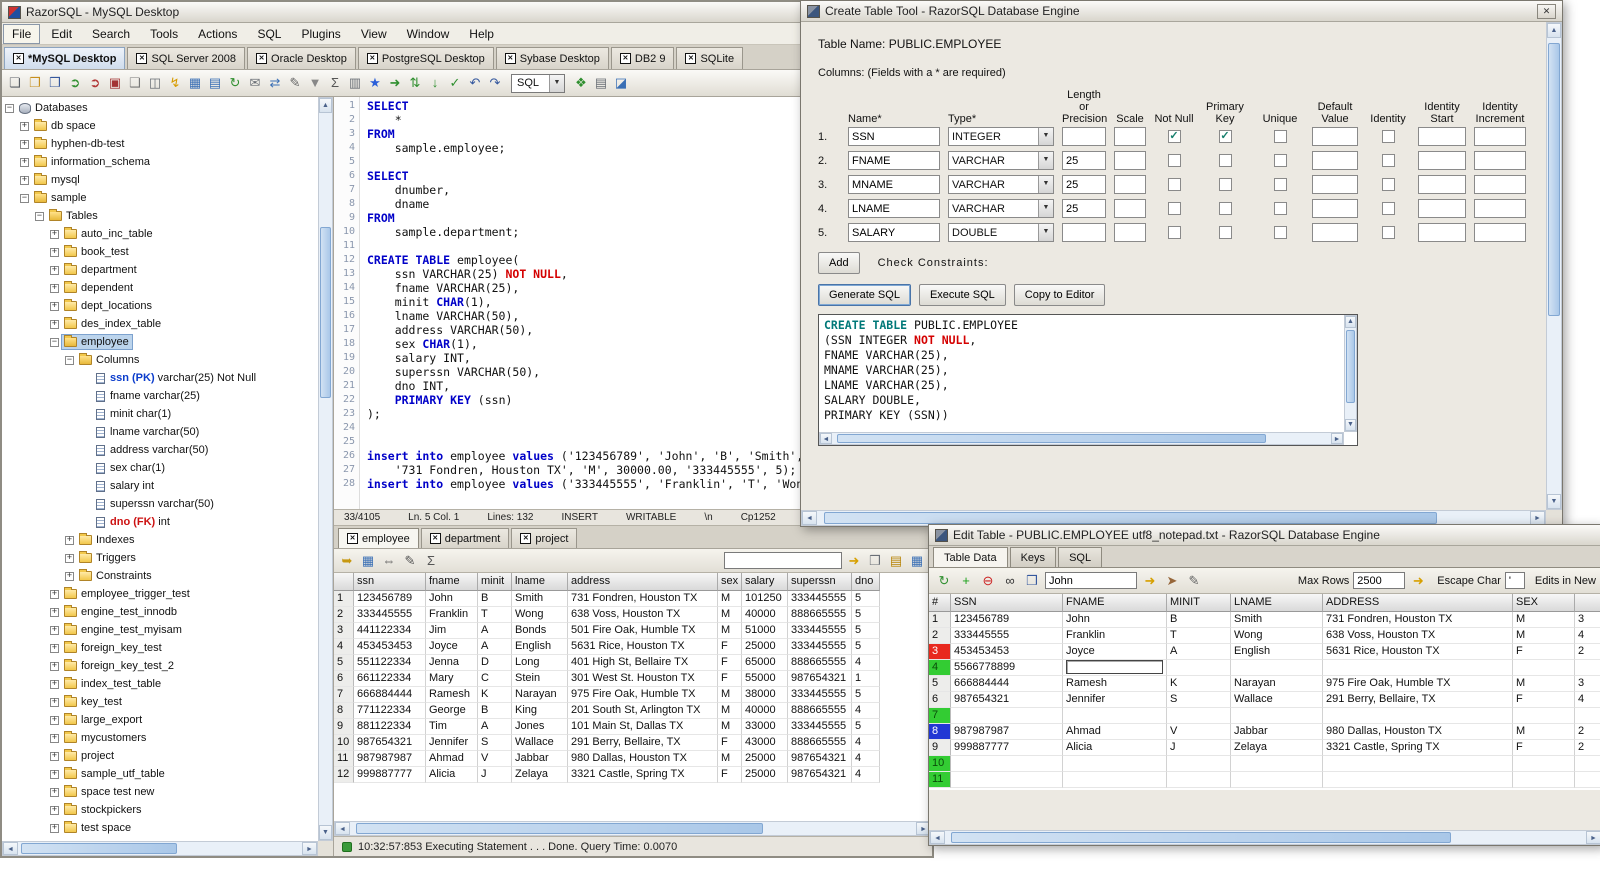  Describe the element at coordinates (425, 58) in the screenshot. I see `connection-tab: ✕ PostgreSQL Desktop` at that location.